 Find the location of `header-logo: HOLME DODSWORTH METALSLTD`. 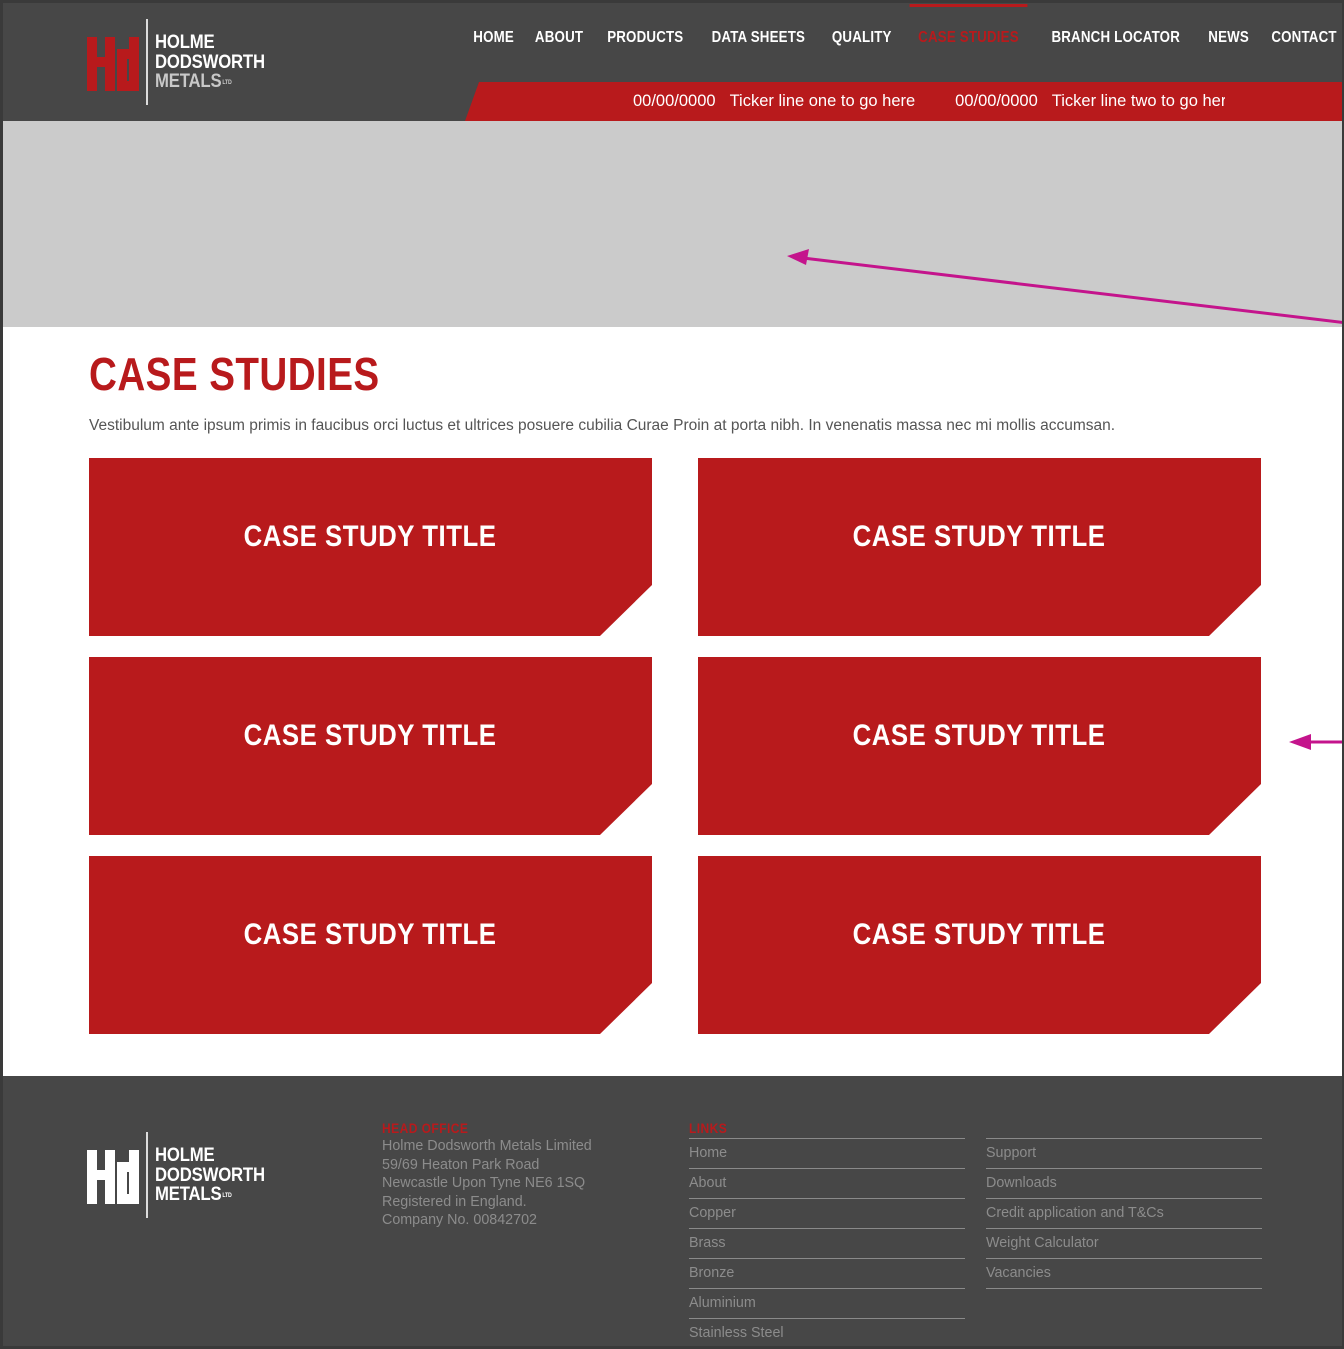

header-logo: HOLME DODSWORTH METALSLTD is located at coordinates (187, 63).